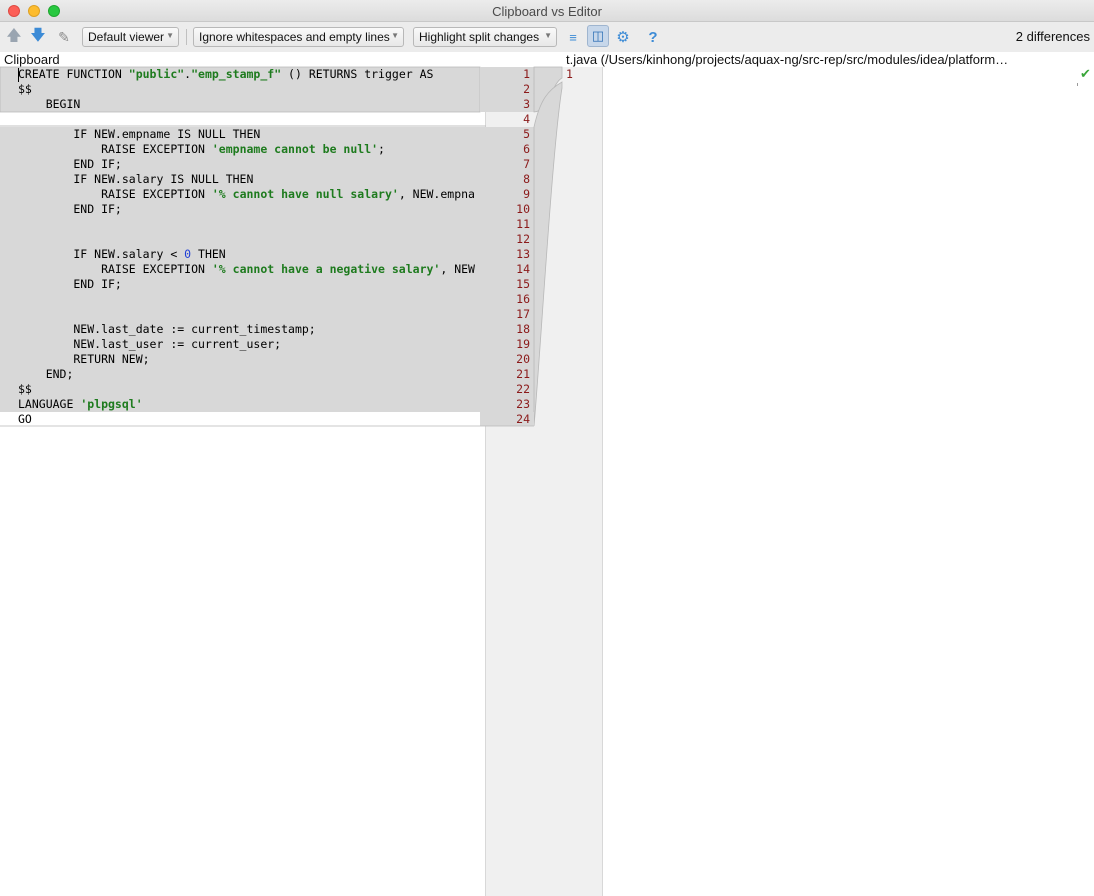 The width and height of the screenshot is (1094, 896). Describe the element at coordinates (18, 75) in the screenshot. I see `text-cursor` at that location.